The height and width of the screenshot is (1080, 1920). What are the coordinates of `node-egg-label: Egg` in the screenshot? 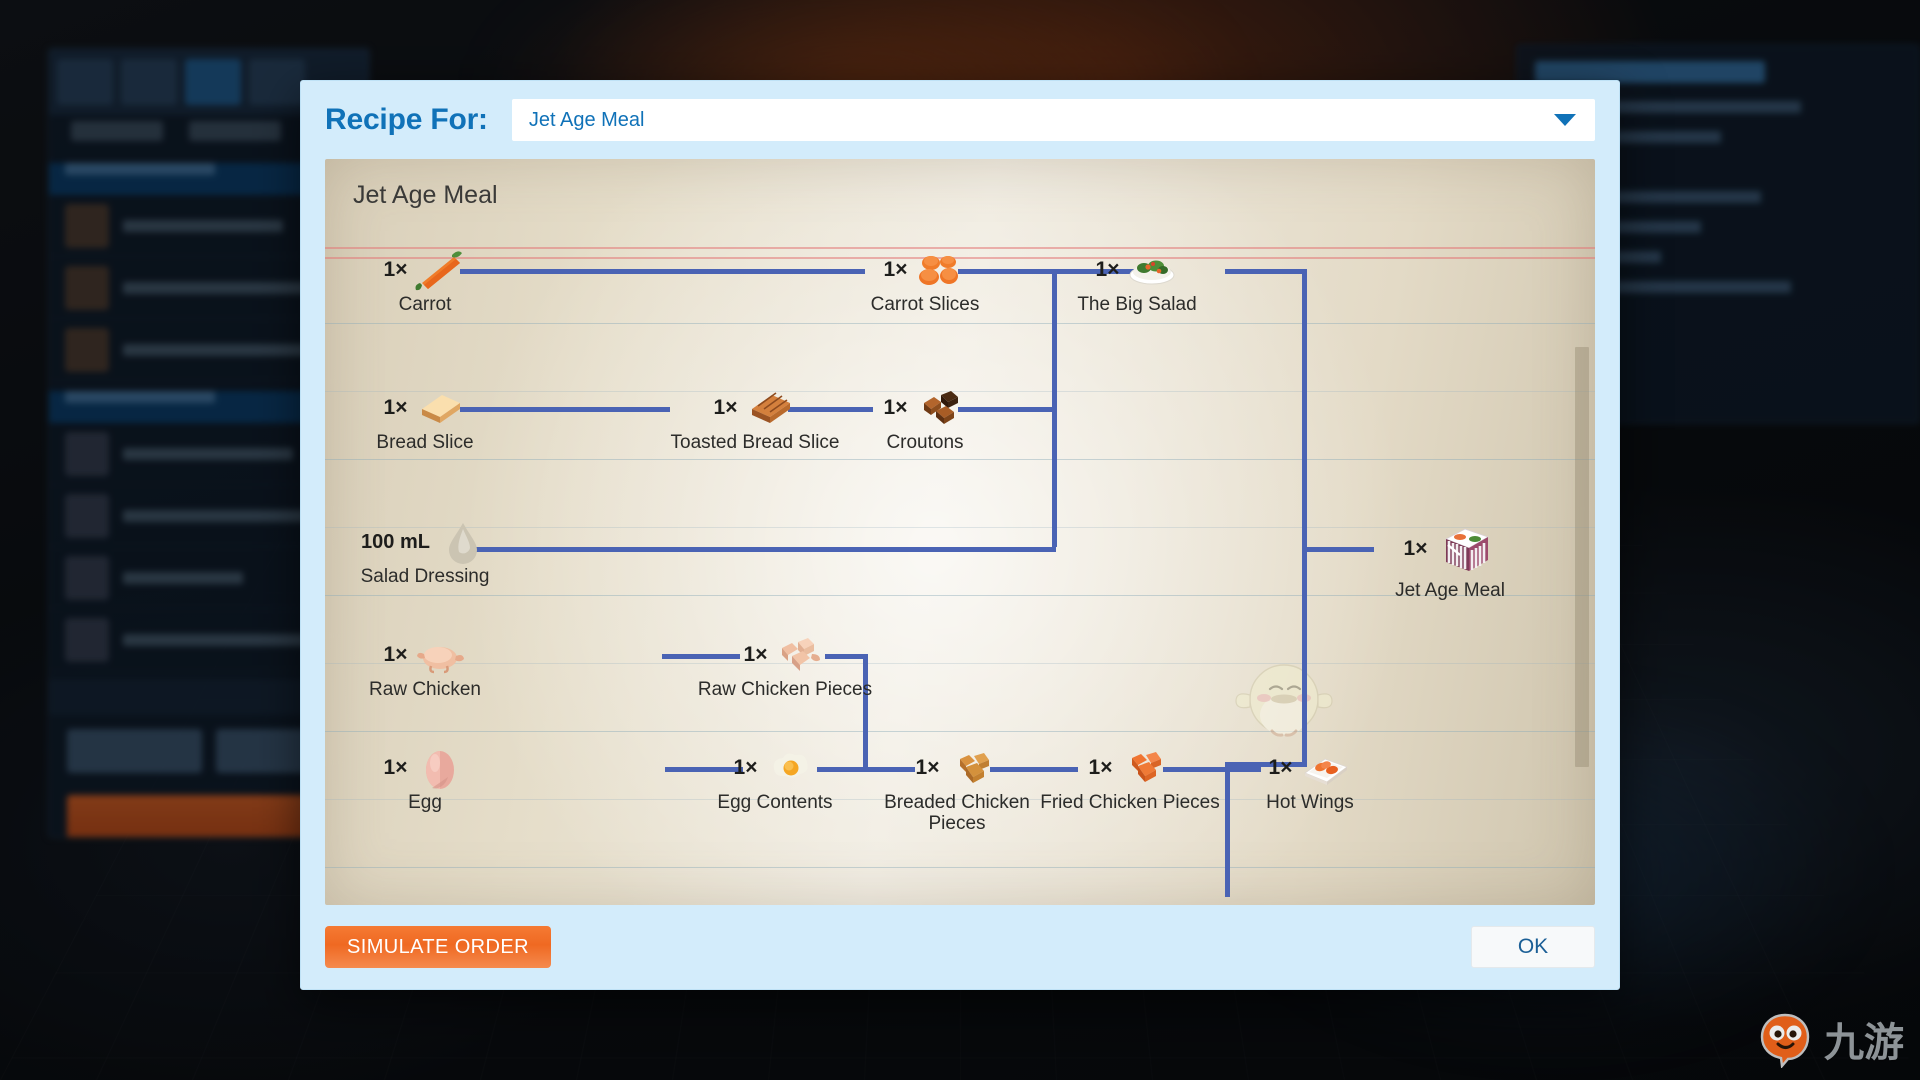 It's located at (425, 802).